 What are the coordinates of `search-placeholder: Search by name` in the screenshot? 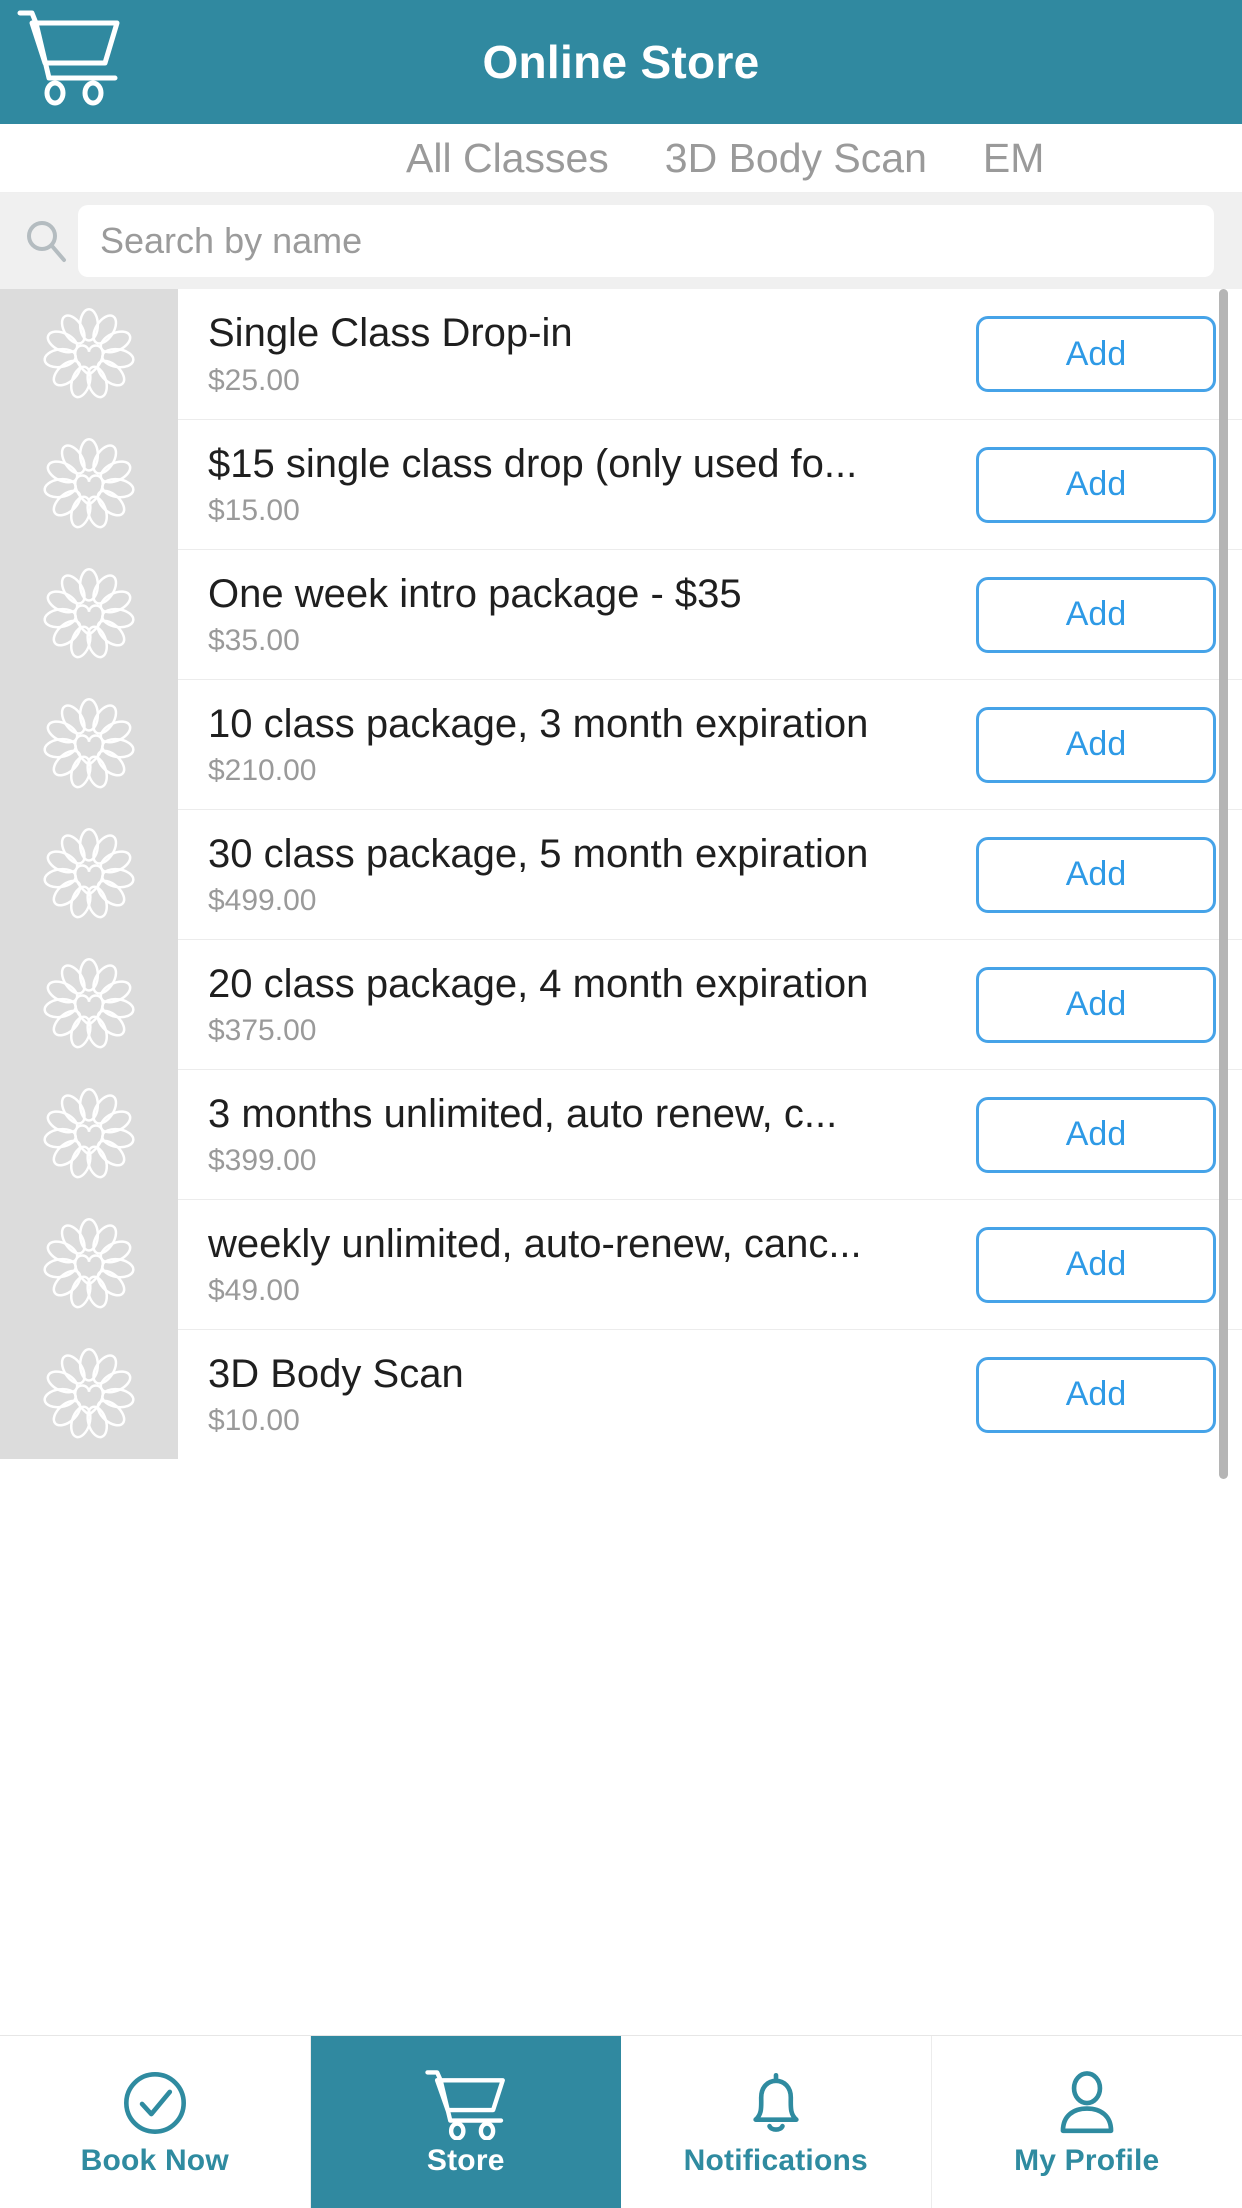 It's located at (231, 240).